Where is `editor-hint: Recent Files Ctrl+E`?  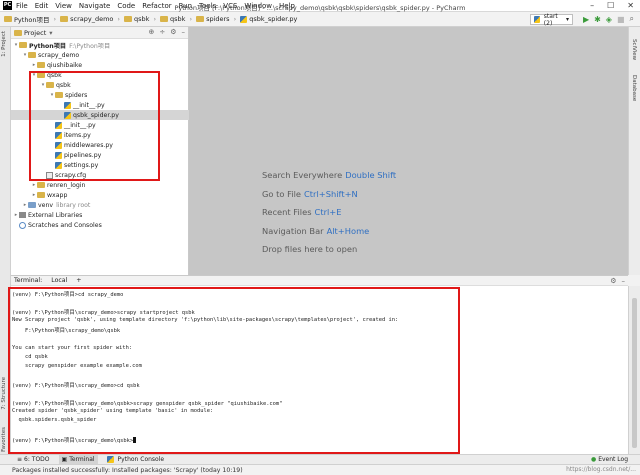
editor-hint: Recent Files Ctrl+E is located at coordinates (302, 212).